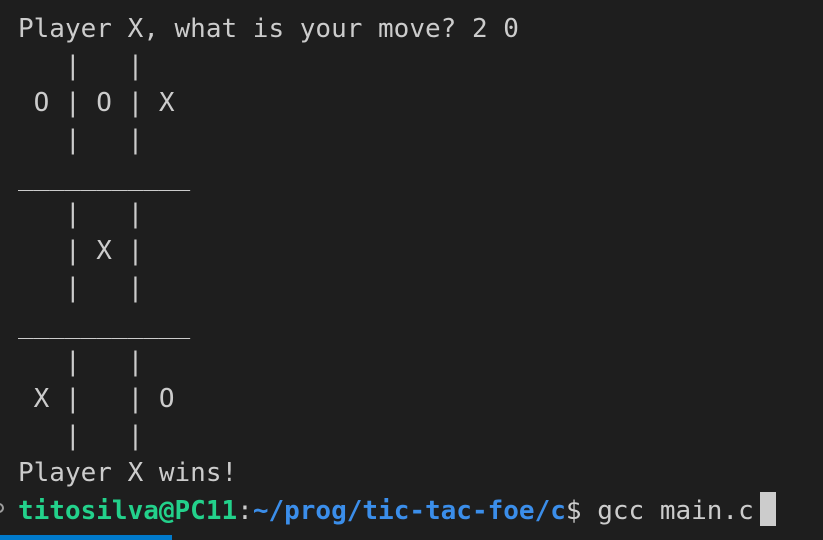  Describe the element at coordinates (86, 537) in the screenshot. I see `panel-accent-bar` at that location.